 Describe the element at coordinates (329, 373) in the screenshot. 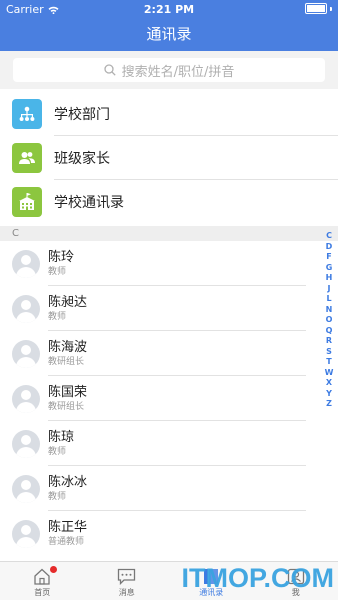

I see `index-letter: W` at that location.